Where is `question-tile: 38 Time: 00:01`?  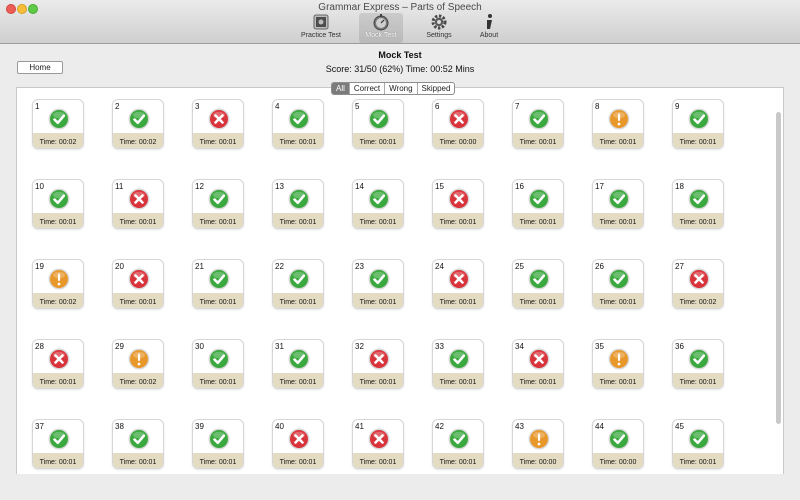
question-tile: 38 Time: 00:01 is located at coordinates (138, 444).